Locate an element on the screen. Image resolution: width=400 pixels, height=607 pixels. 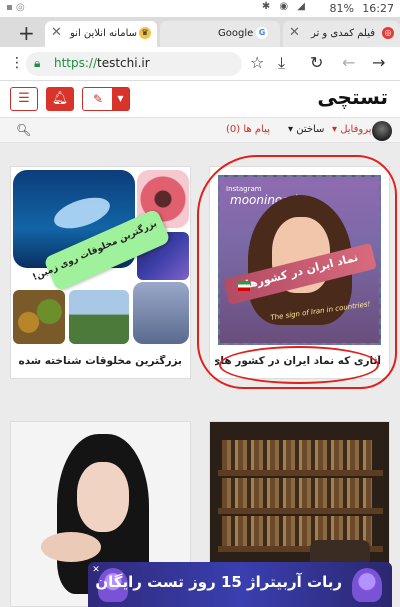
ad-banner: ✕ ربات آربیتراژ 15 روز تست رایگان is located at coordinates (240, 584).